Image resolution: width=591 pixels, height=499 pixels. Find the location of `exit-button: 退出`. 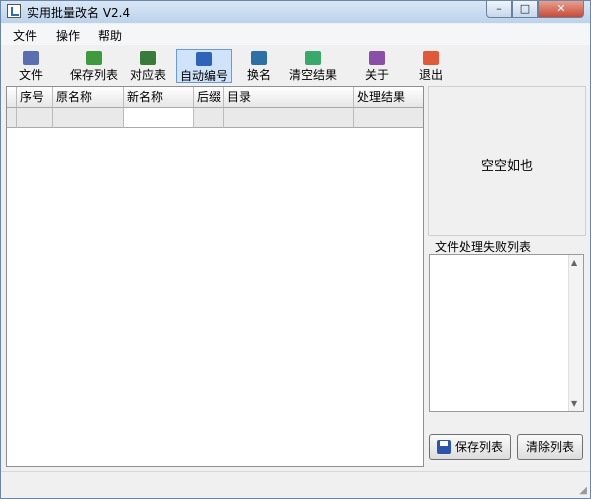

exit-button: 退出 is located at coordinates (431, 66).